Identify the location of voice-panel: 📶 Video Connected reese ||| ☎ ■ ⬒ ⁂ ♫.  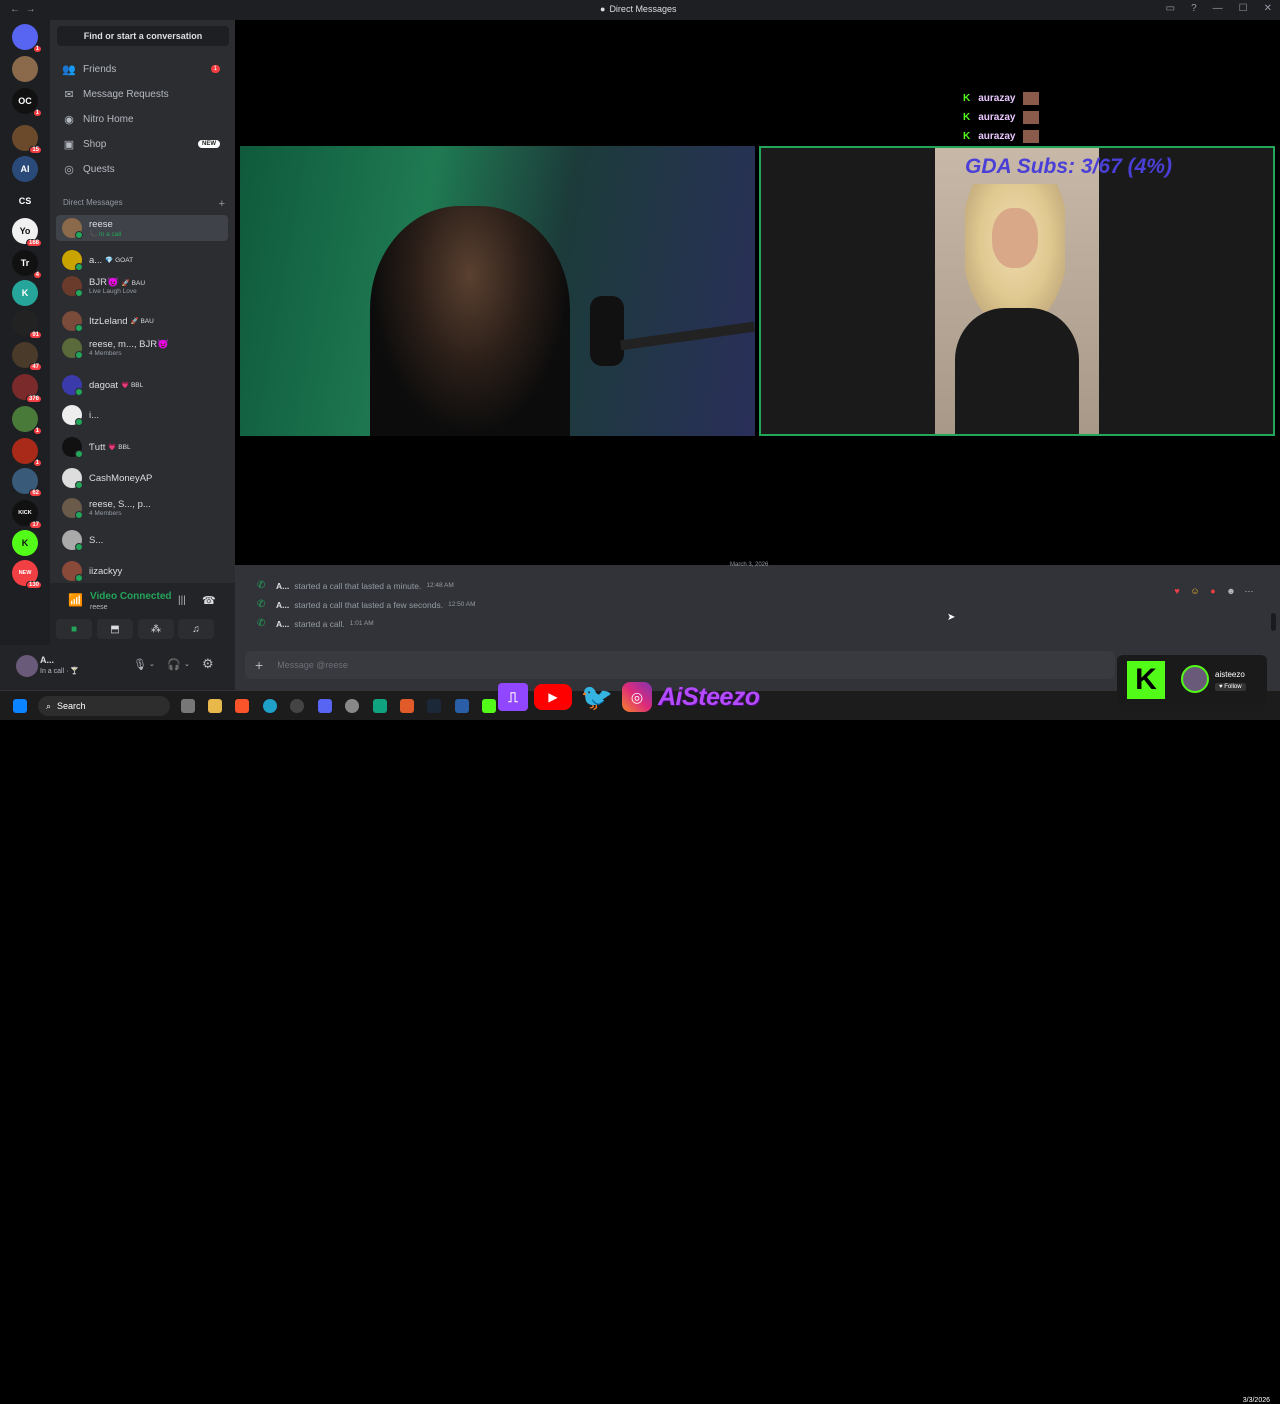
(142, 614).